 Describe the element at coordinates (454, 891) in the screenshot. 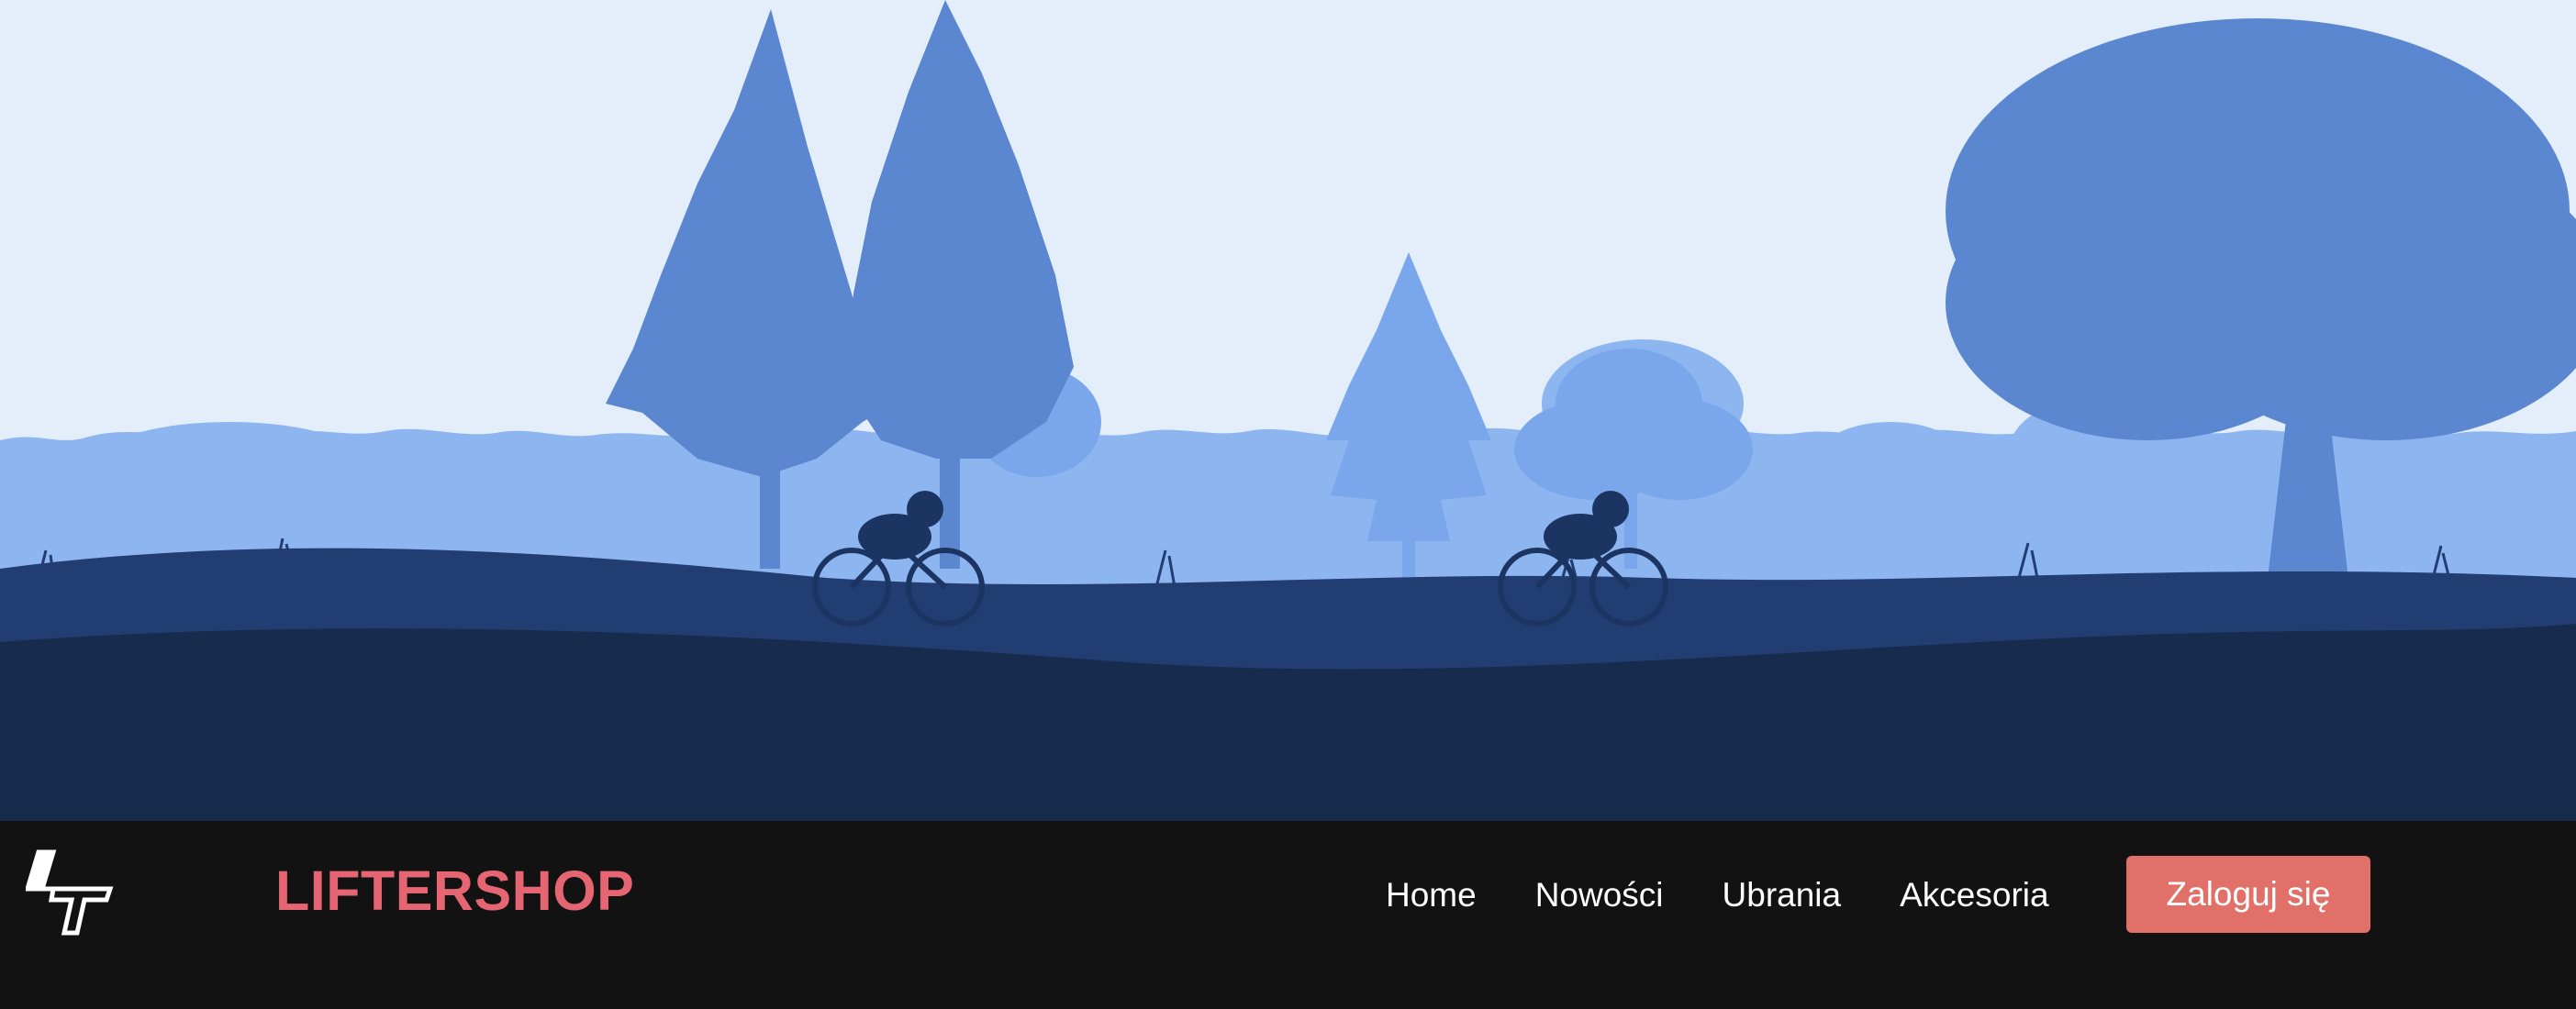

I see `brand-name: LIFTERSHOP` at that location.